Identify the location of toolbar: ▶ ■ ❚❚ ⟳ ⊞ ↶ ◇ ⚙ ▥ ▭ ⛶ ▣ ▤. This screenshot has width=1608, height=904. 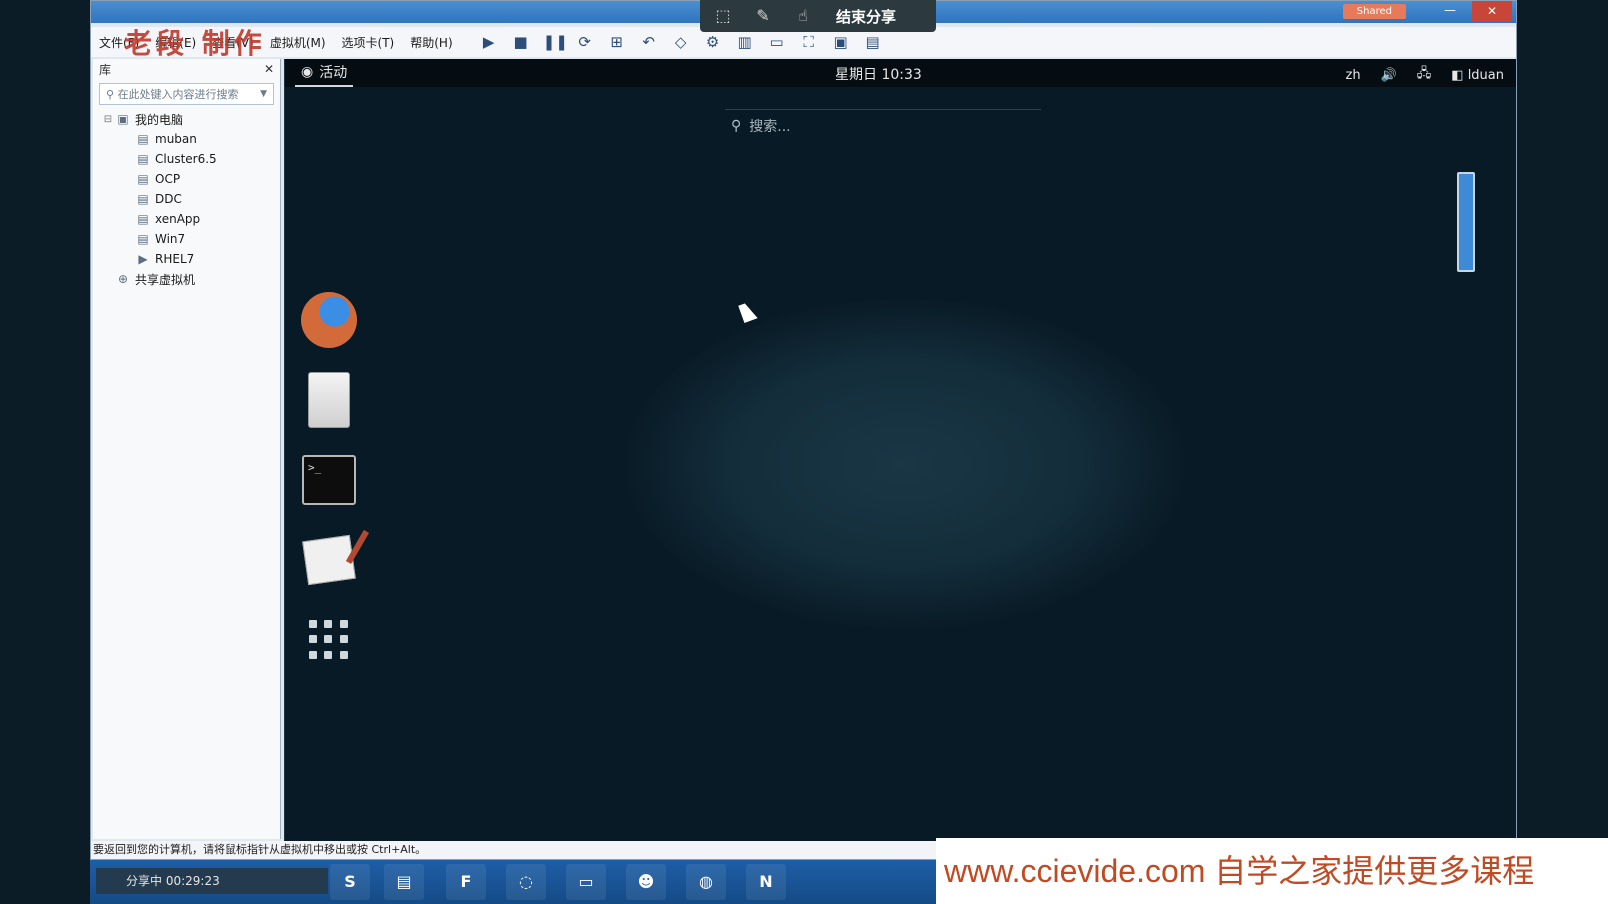
(681, 42).